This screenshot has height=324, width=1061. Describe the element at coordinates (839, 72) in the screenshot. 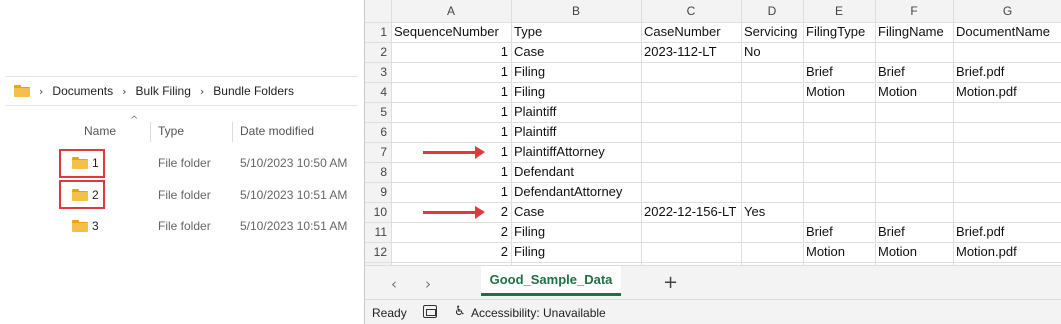

I see `cell-e3: Brief` at that location.